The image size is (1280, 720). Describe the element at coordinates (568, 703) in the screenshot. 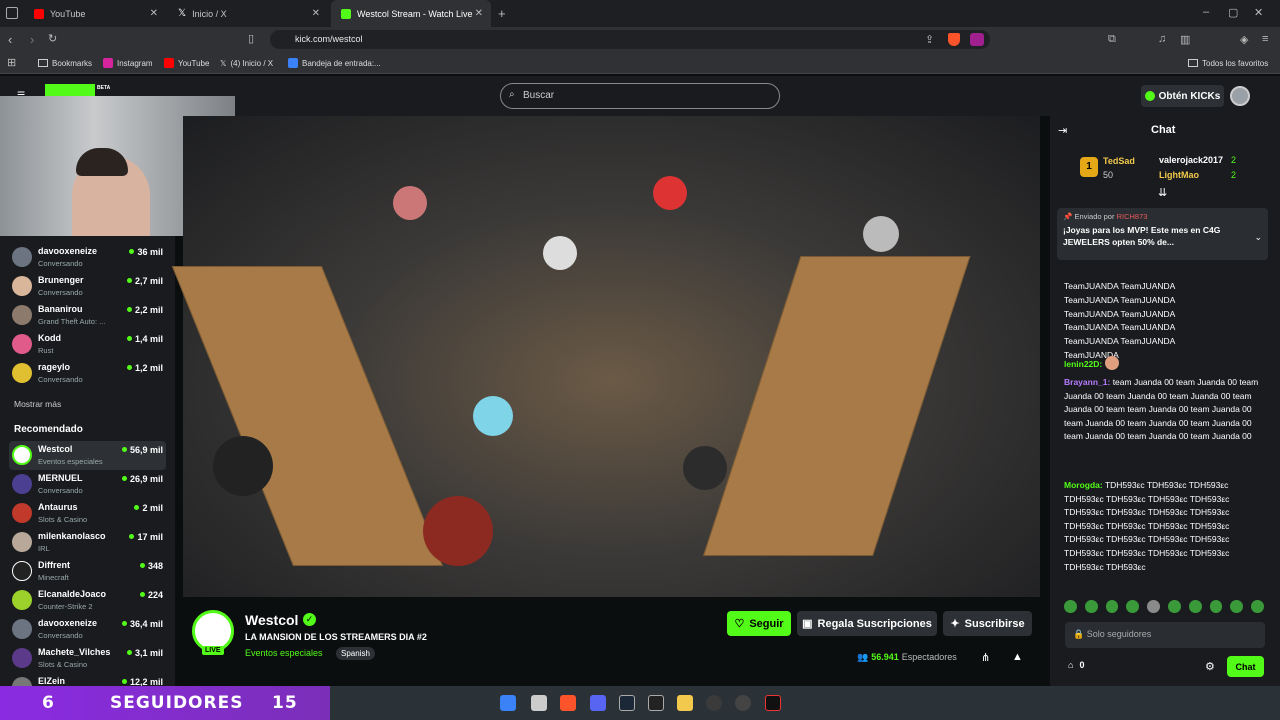

I see `brave-browser-icon` at that location.